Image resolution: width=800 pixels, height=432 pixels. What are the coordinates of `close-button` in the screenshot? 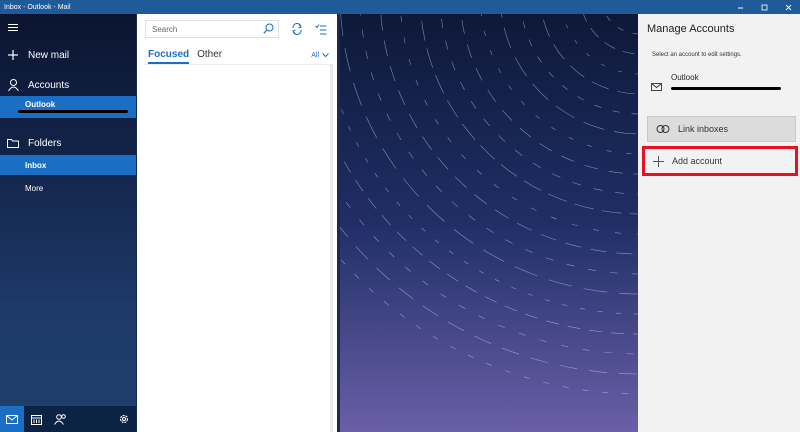 It's located at (788, 7).